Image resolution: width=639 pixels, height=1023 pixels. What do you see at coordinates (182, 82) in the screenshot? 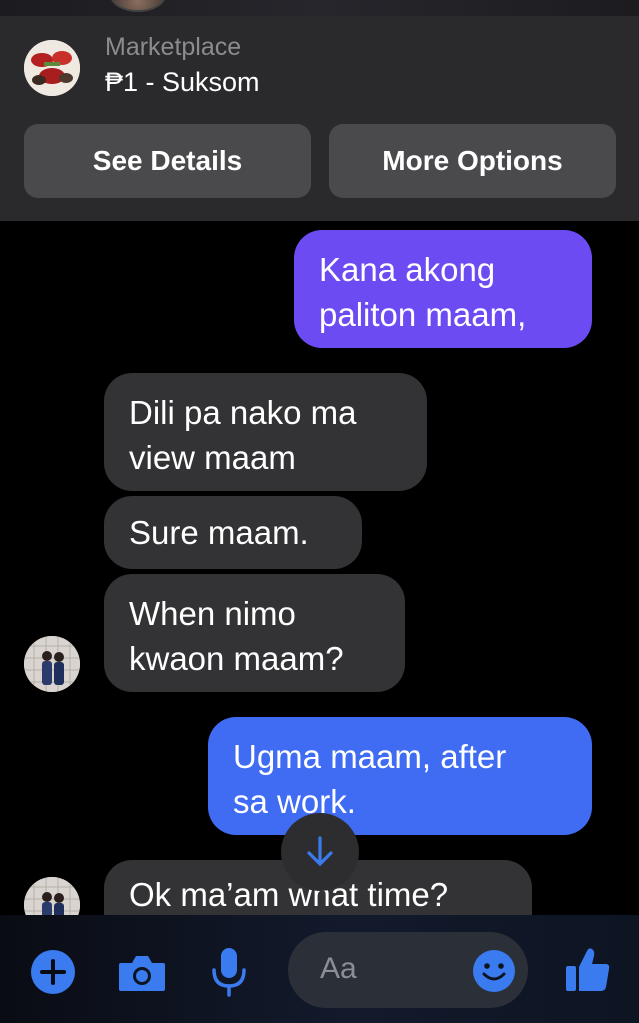
I see `listing-title: ₱1 - Suksom` at bounding box center [182, 82].